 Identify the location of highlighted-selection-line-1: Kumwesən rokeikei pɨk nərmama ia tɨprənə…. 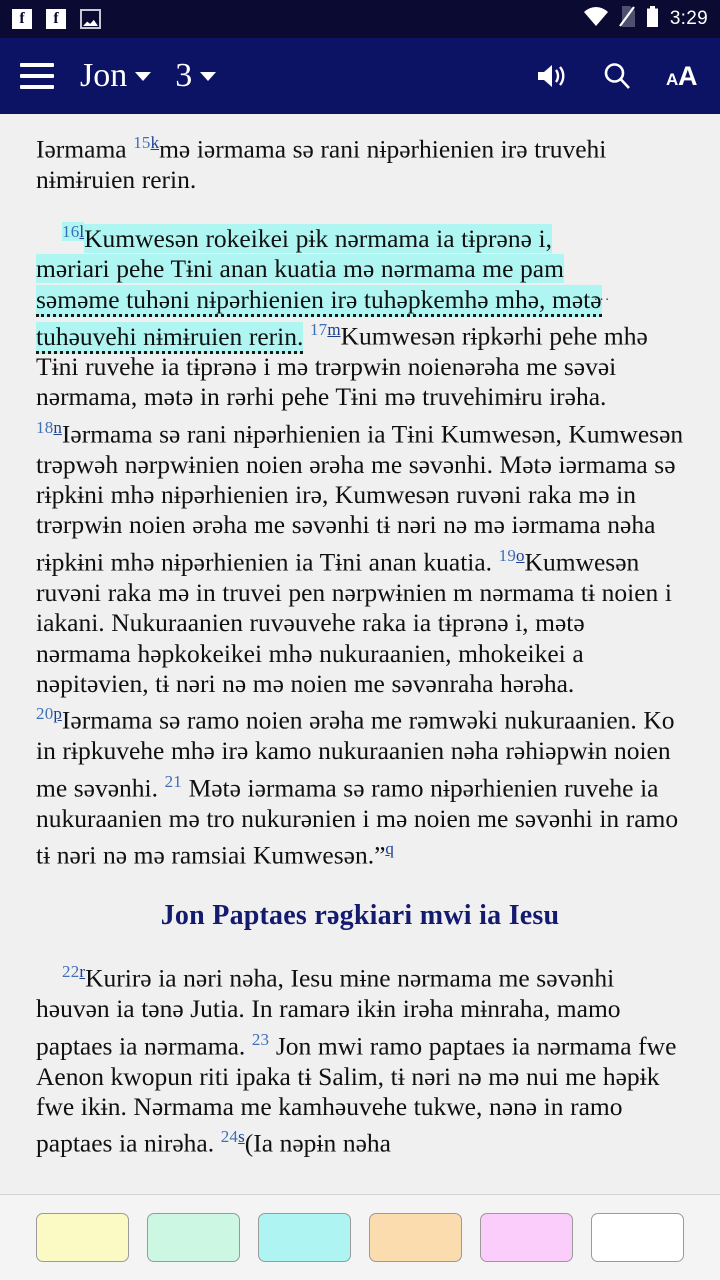
(318, 238).